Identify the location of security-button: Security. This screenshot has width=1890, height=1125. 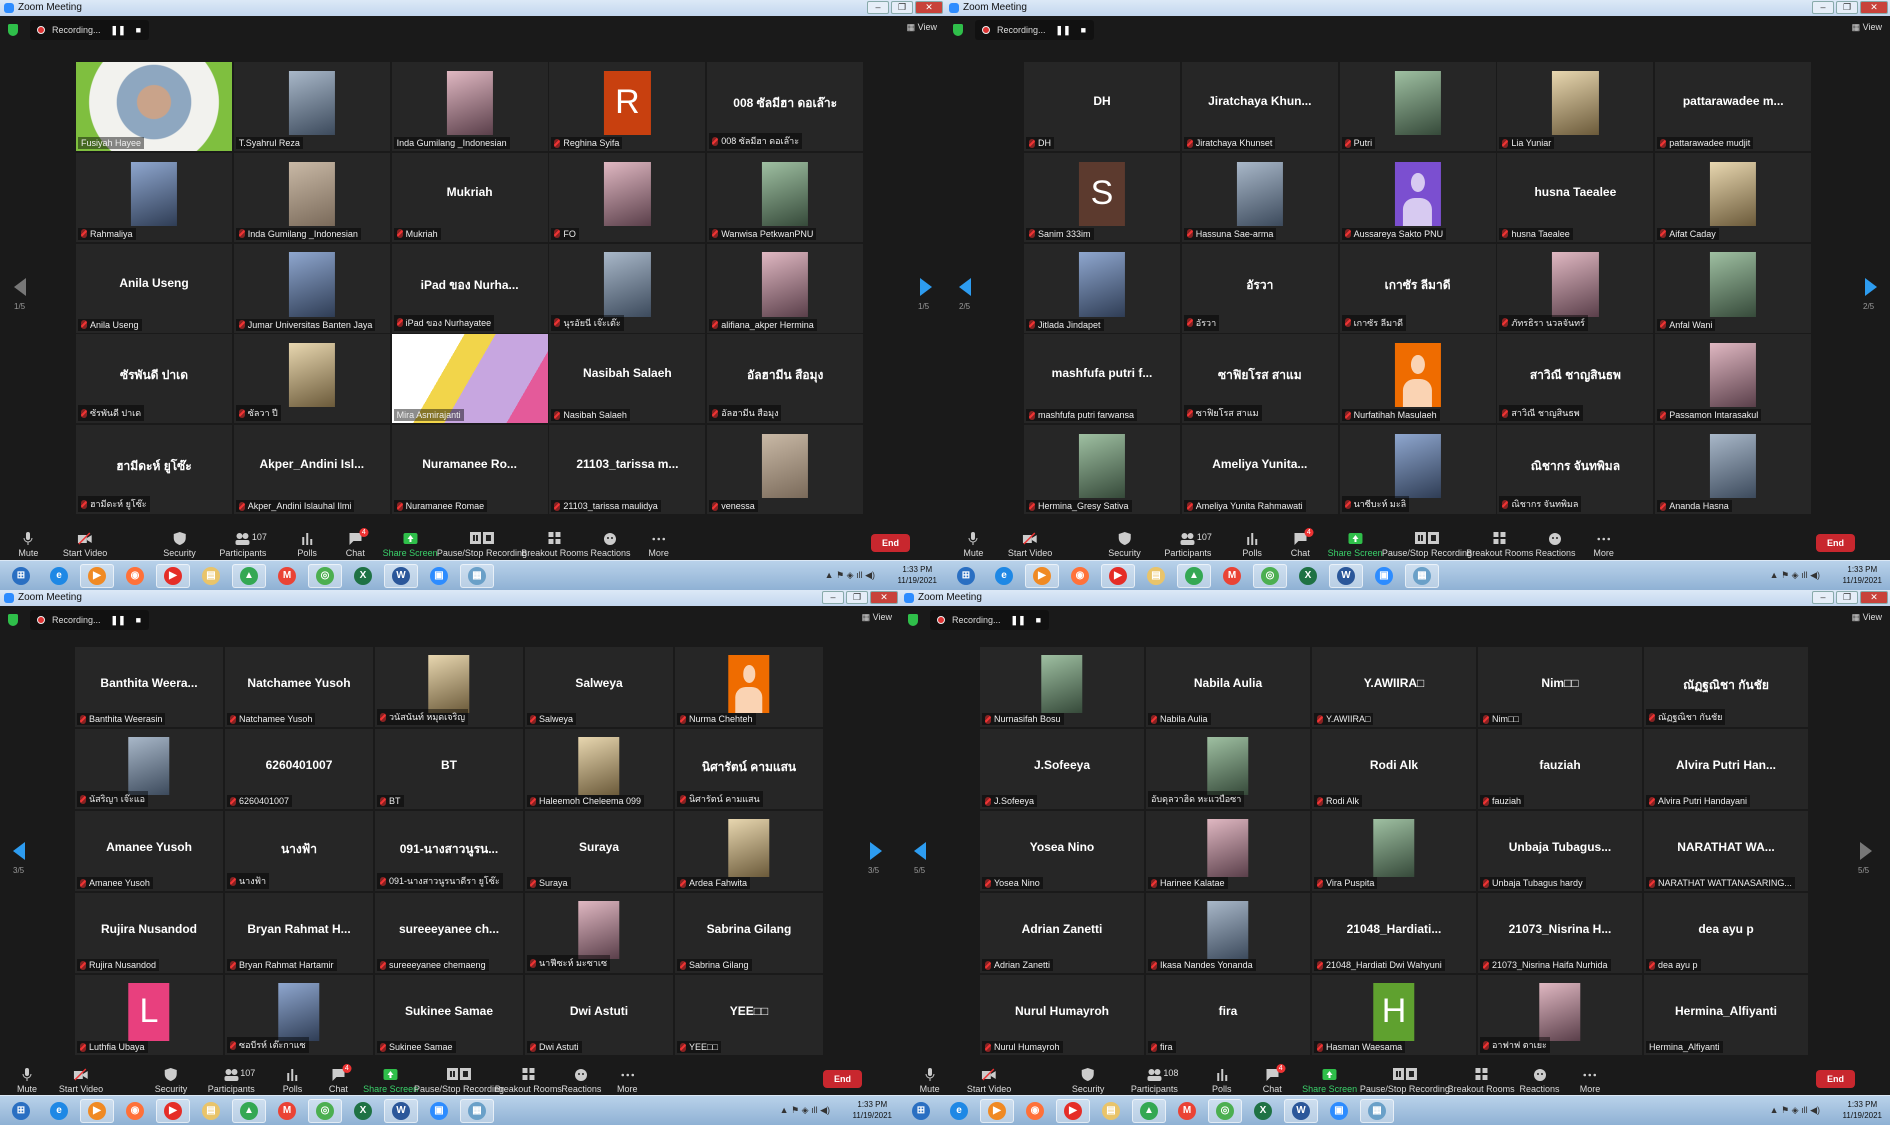
(1124, 545).